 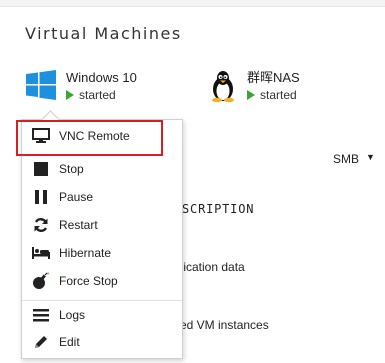 What do you see at coordinates (221, 325) in the screenshot?
I see `description-cell: ved VM instances` at bounding box center [221, 325].